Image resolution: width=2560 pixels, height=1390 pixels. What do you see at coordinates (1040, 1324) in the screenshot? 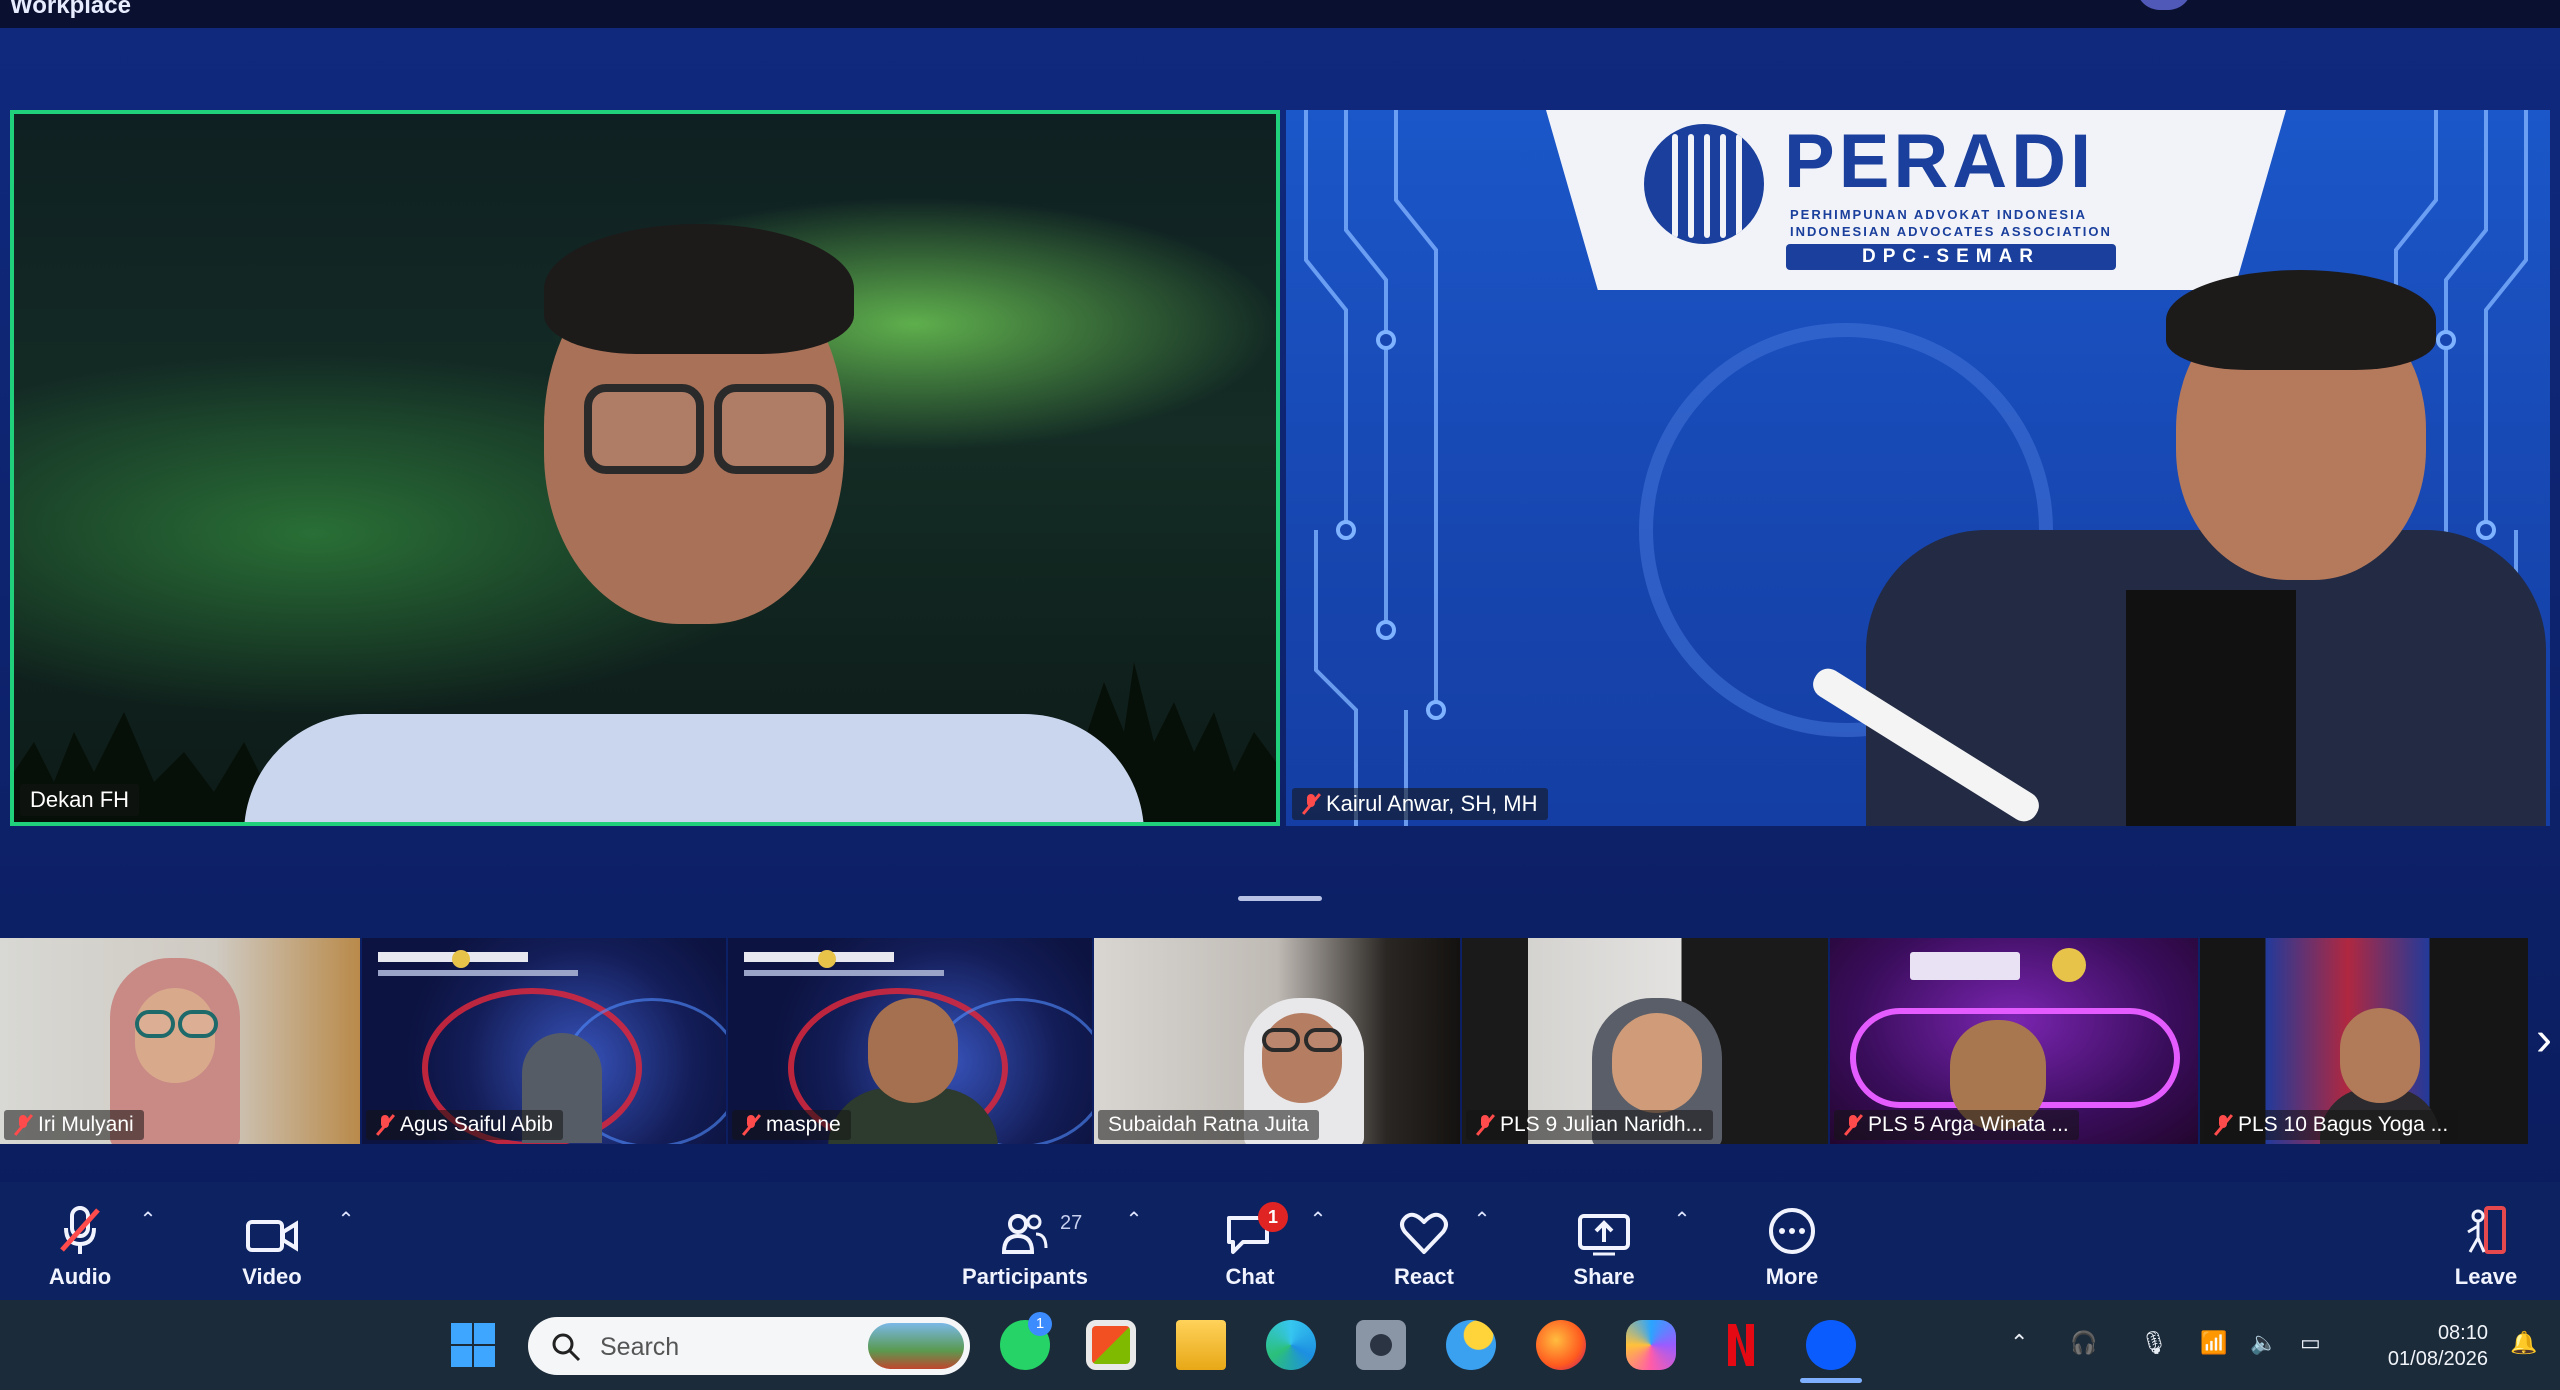
I see `whatsapp-notification-badge: 1` at bounding box center [1040, 1324].